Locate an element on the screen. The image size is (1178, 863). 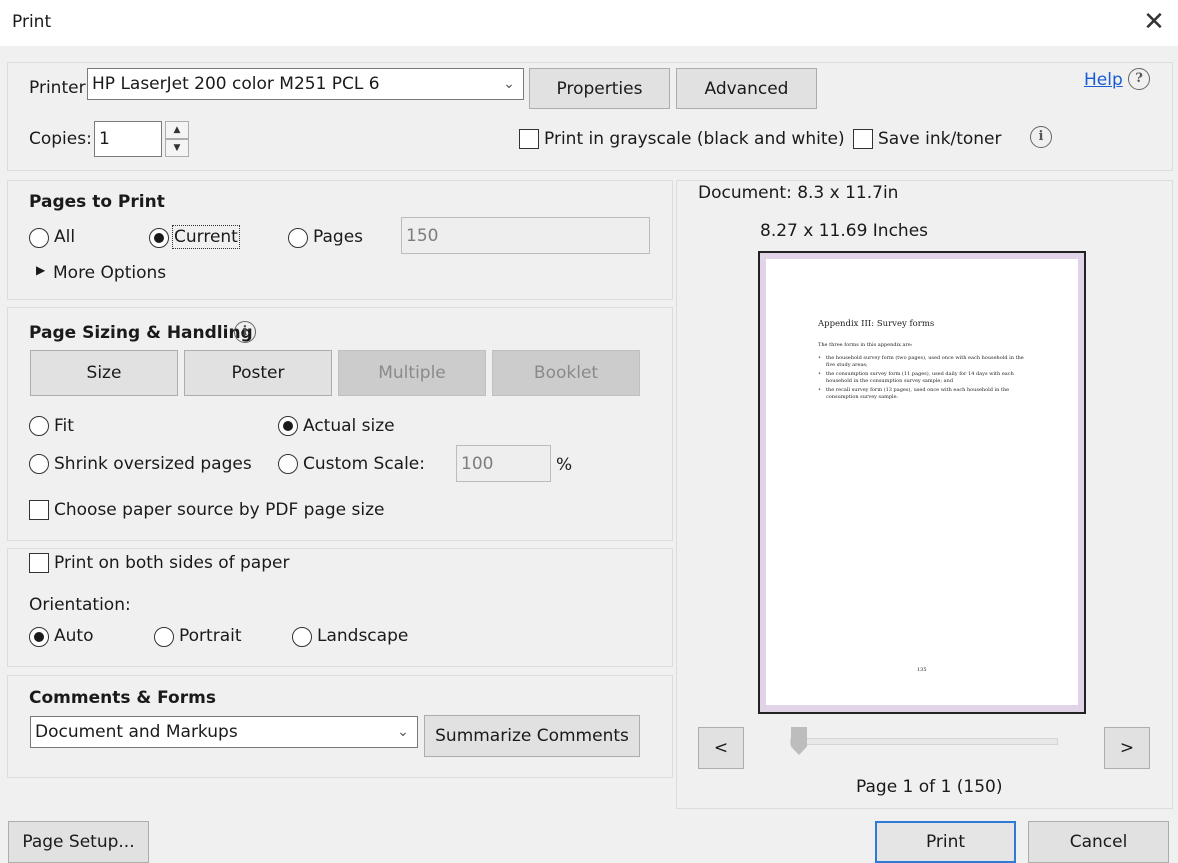
paper-size-label: 8.27 x 11.69 Inches is located at coordinates (844, 231).